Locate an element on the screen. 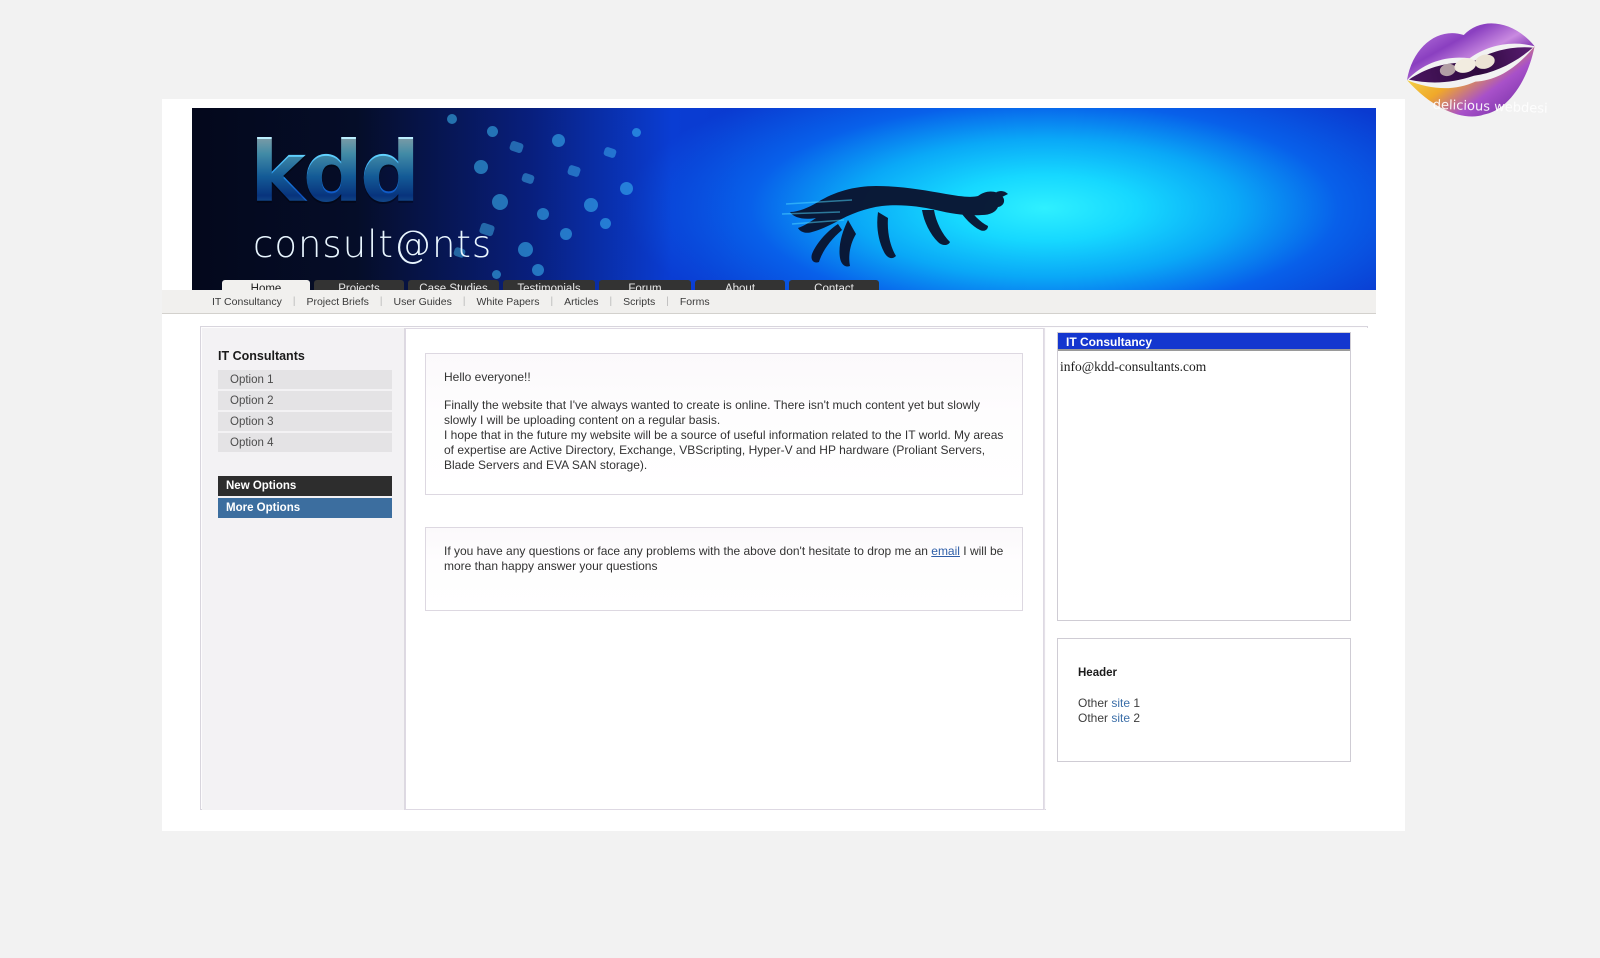 The width and height of the screenshot is (1600, 958). sidebar-title: IT Consultants is located at coordinates (261, 356).